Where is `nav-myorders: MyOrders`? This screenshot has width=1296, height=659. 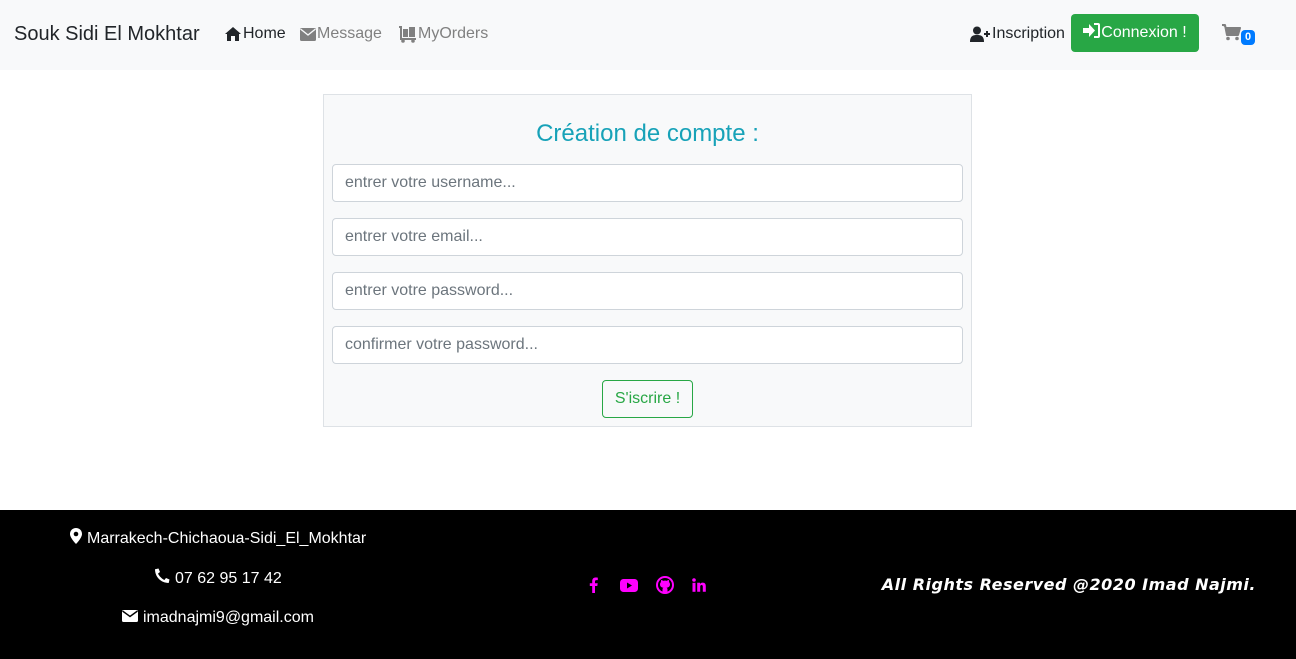 nav-myorders: MyOrders is located at coordinates (443, 34).